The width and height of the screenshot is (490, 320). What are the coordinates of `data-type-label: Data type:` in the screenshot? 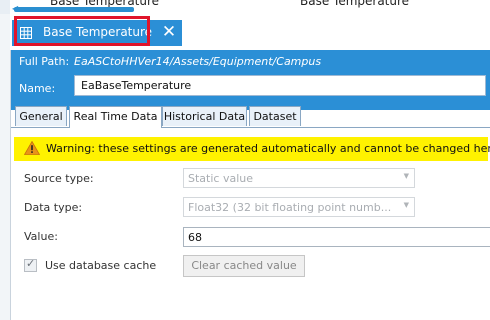 It's located at (53, 207).